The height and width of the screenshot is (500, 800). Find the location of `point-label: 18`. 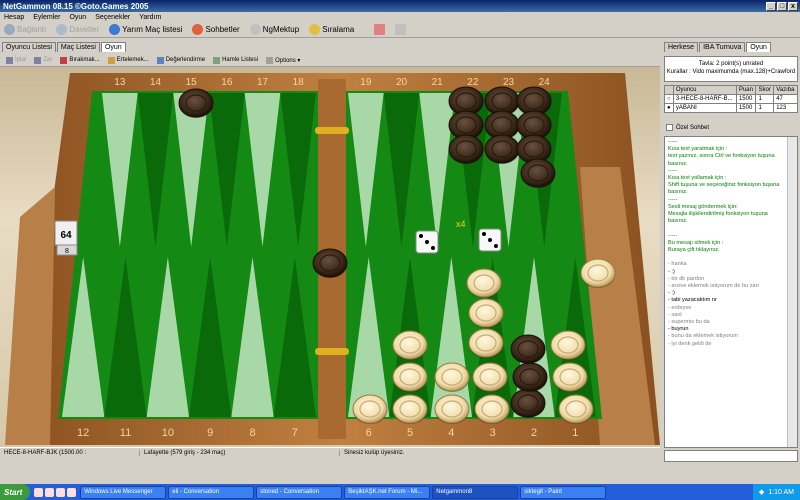

point-label: 18 is located at coordinates (299, 82).